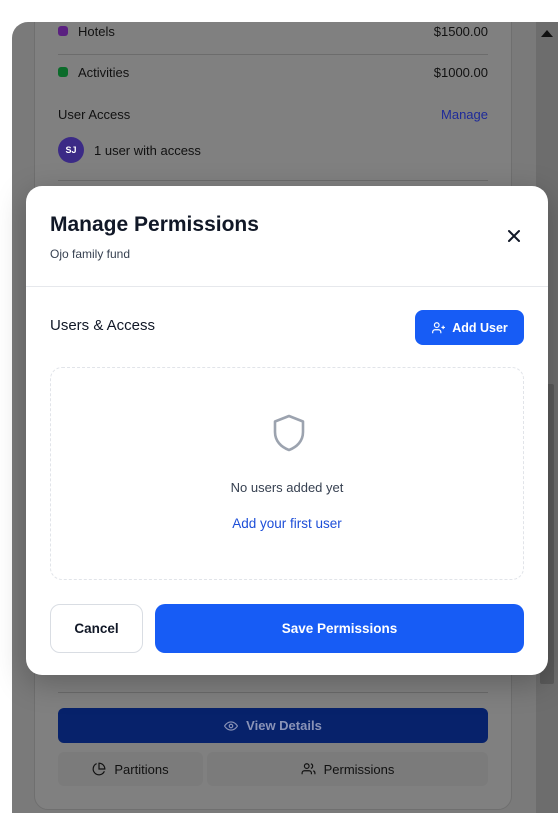  What do you see at coordinates (460, 31) in the screenshot?
I see `budget-amount: $1500.00` at bounding box center [460, 31].